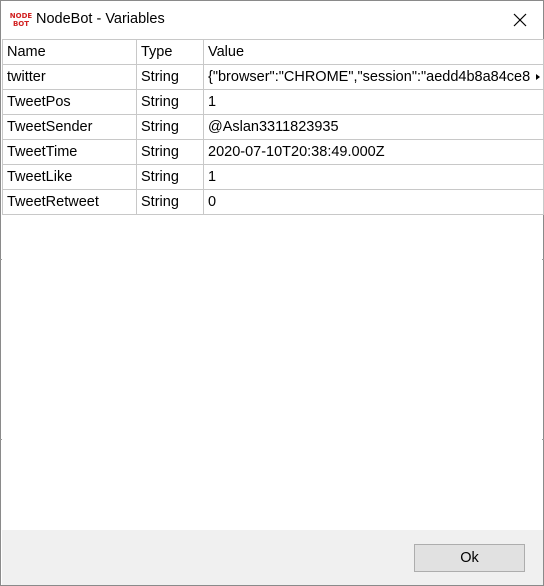 This screenshot has width=544, height=586. I want to click on column-header-name: Name, so click(69, 52).